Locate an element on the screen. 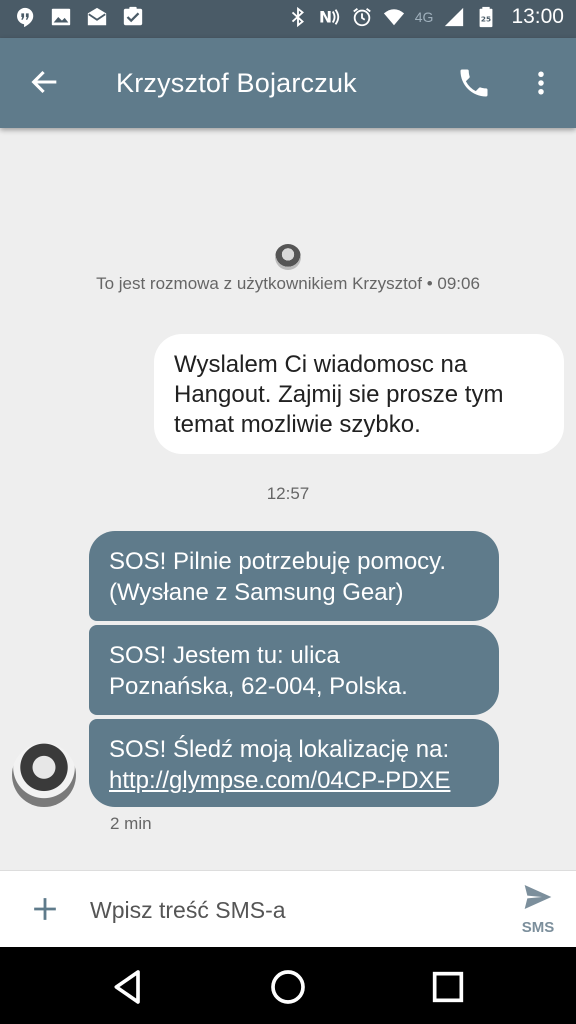 The width and height of the screenshot is (576, 1024). app-bar: Krzysztof Bojarczuk is located at coordinates (288, 83).